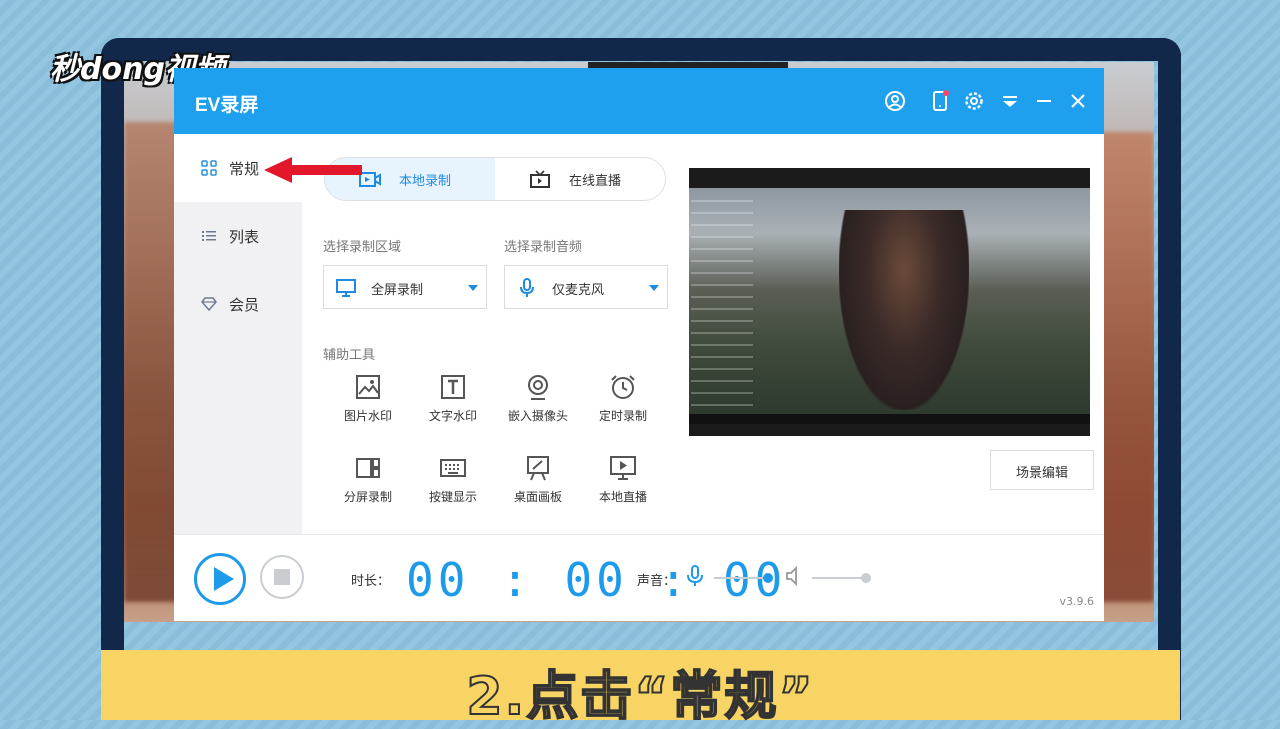  I want to click on preview-subject, so click(904, 310).